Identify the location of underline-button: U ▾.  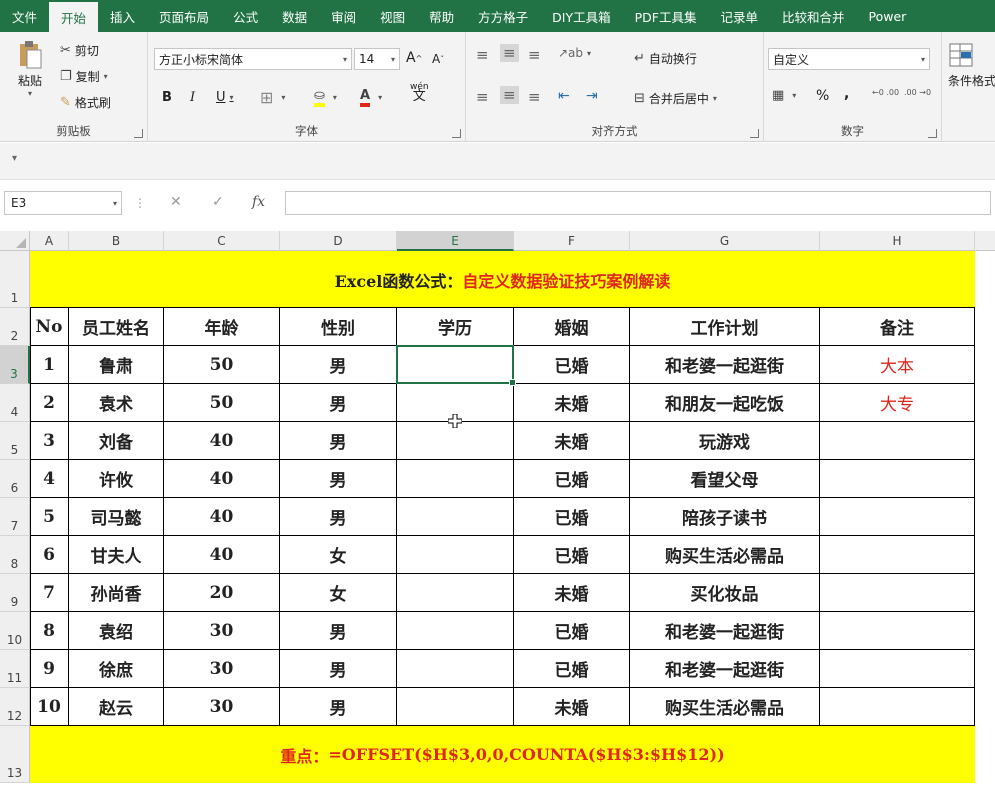
(225, 97).